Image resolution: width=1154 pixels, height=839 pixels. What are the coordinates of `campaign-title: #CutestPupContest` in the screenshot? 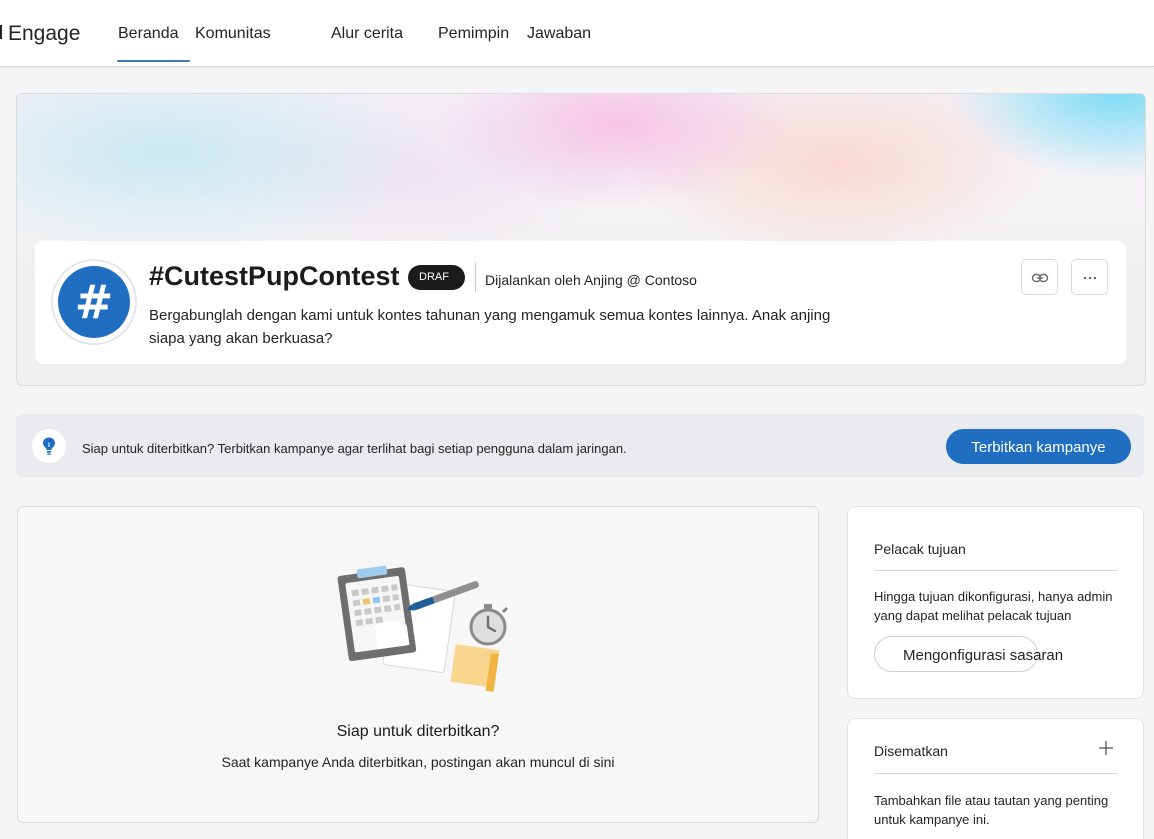 It's located at (274, 276).